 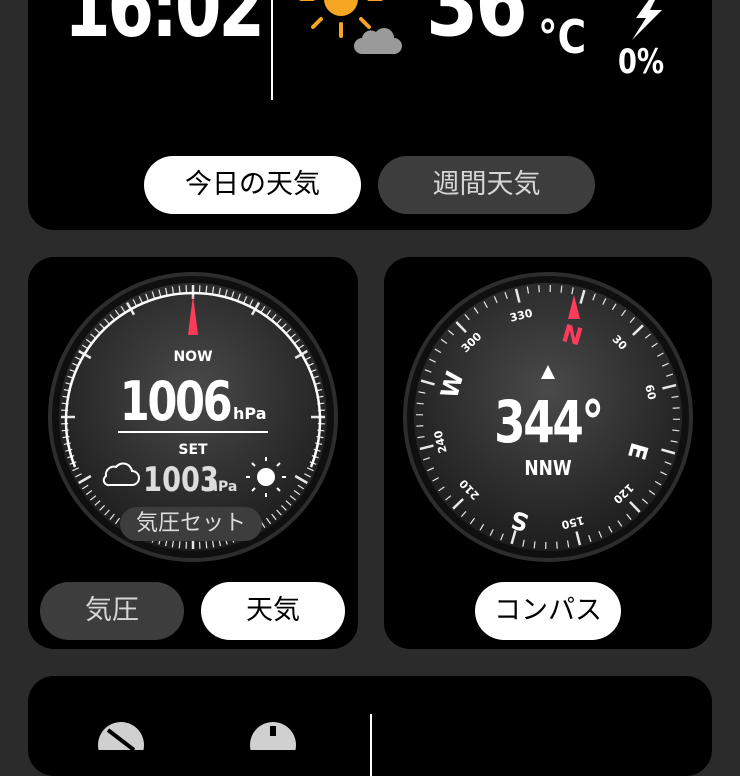 I want to click on pressure-set-unit: hPa, so click(x=222, y=487).